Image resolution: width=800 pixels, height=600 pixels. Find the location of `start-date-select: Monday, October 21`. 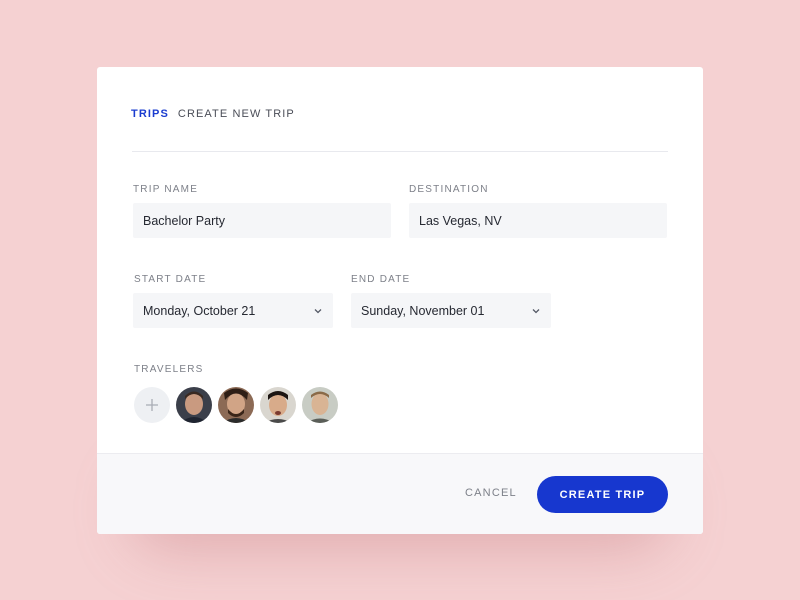

start-date-select: Monday, October 21 is located at coordinates (233, 310).